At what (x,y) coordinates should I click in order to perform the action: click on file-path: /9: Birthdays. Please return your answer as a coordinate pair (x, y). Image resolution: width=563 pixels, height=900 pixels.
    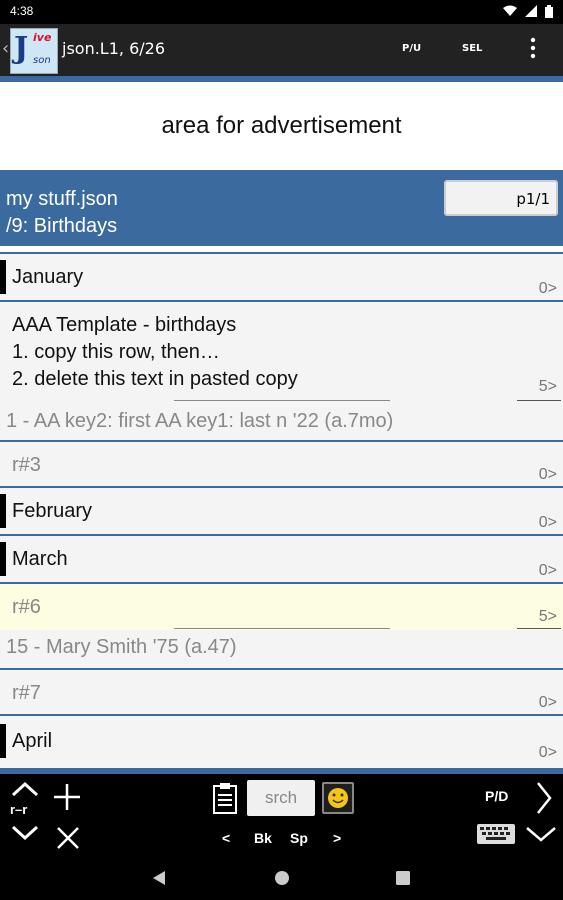
    Looking at the image, I should click on (62, 226).